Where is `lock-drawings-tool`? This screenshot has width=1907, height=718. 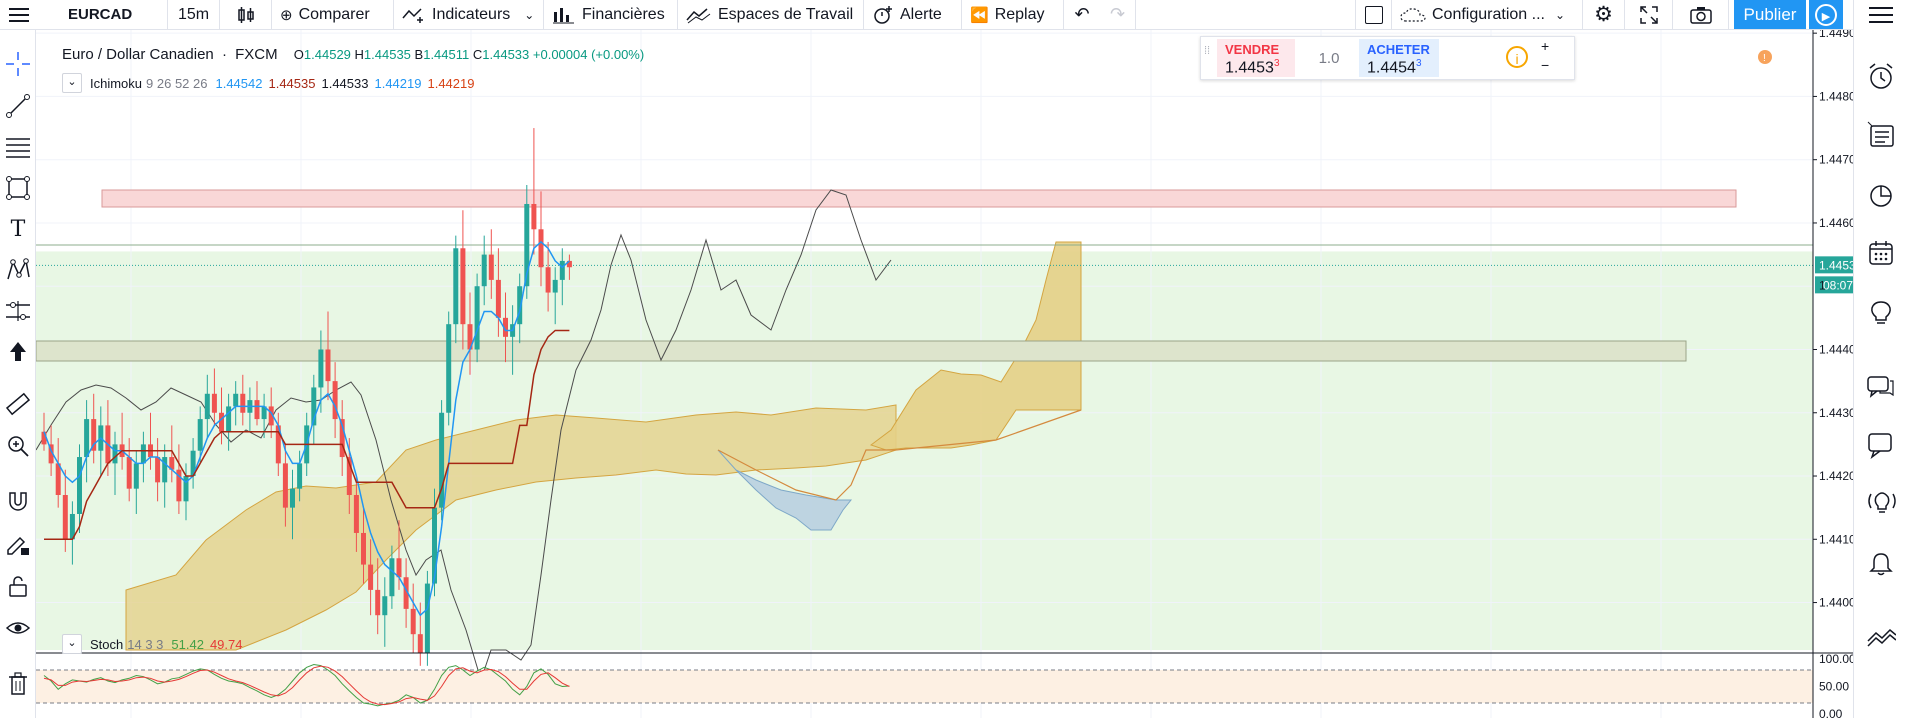 lock-drawings-tool is located at coordinates (18, 586).